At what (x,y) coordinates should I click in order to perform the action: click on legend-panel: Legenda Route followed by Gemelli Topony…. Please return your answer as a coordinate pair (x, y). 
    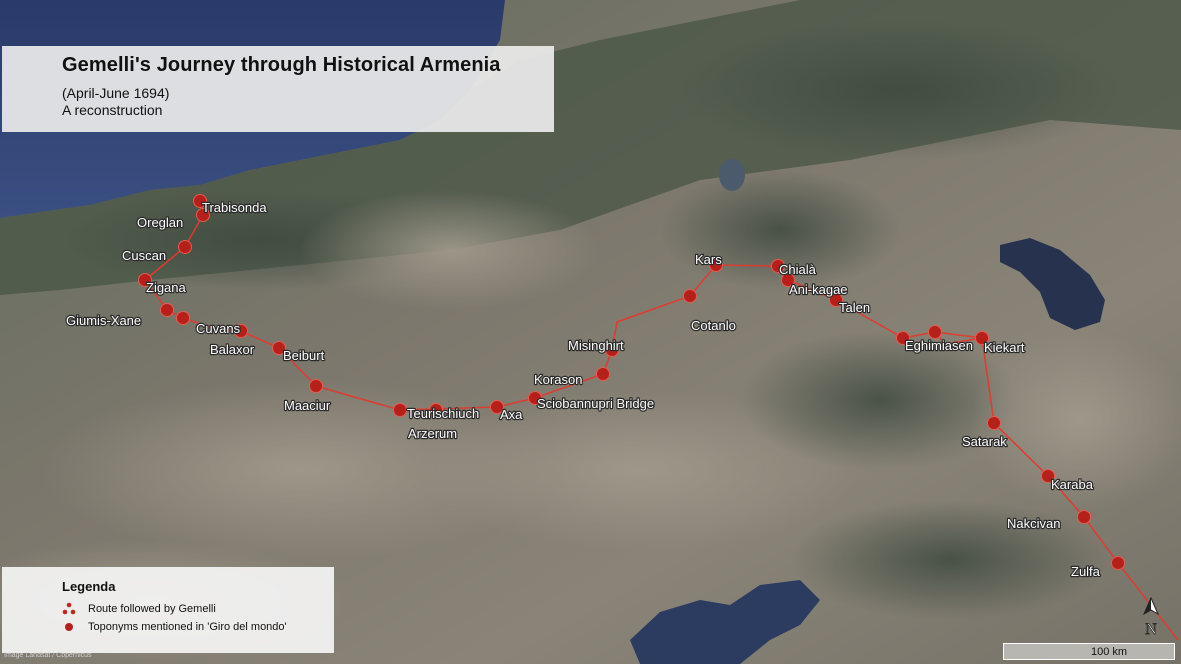
    Looking at the image, I should click on (168, 610).